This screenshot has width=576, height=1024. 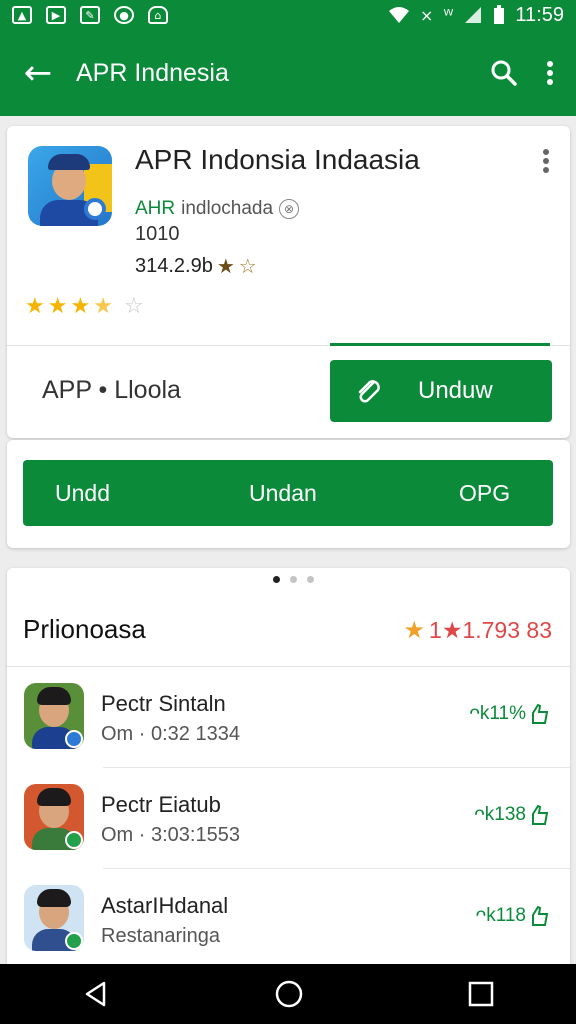 I want to click on cellular-icon, so click(x=473, y=15).